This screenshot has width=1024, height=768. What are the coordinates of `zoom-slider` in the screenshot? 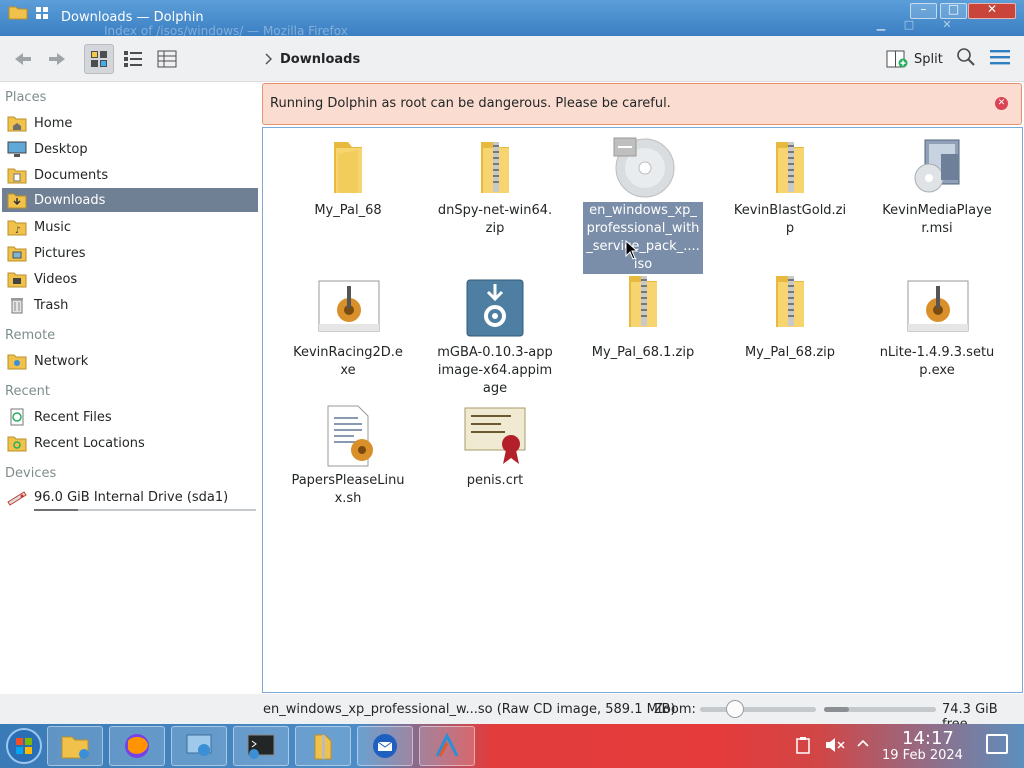 It's located at (758, 709).